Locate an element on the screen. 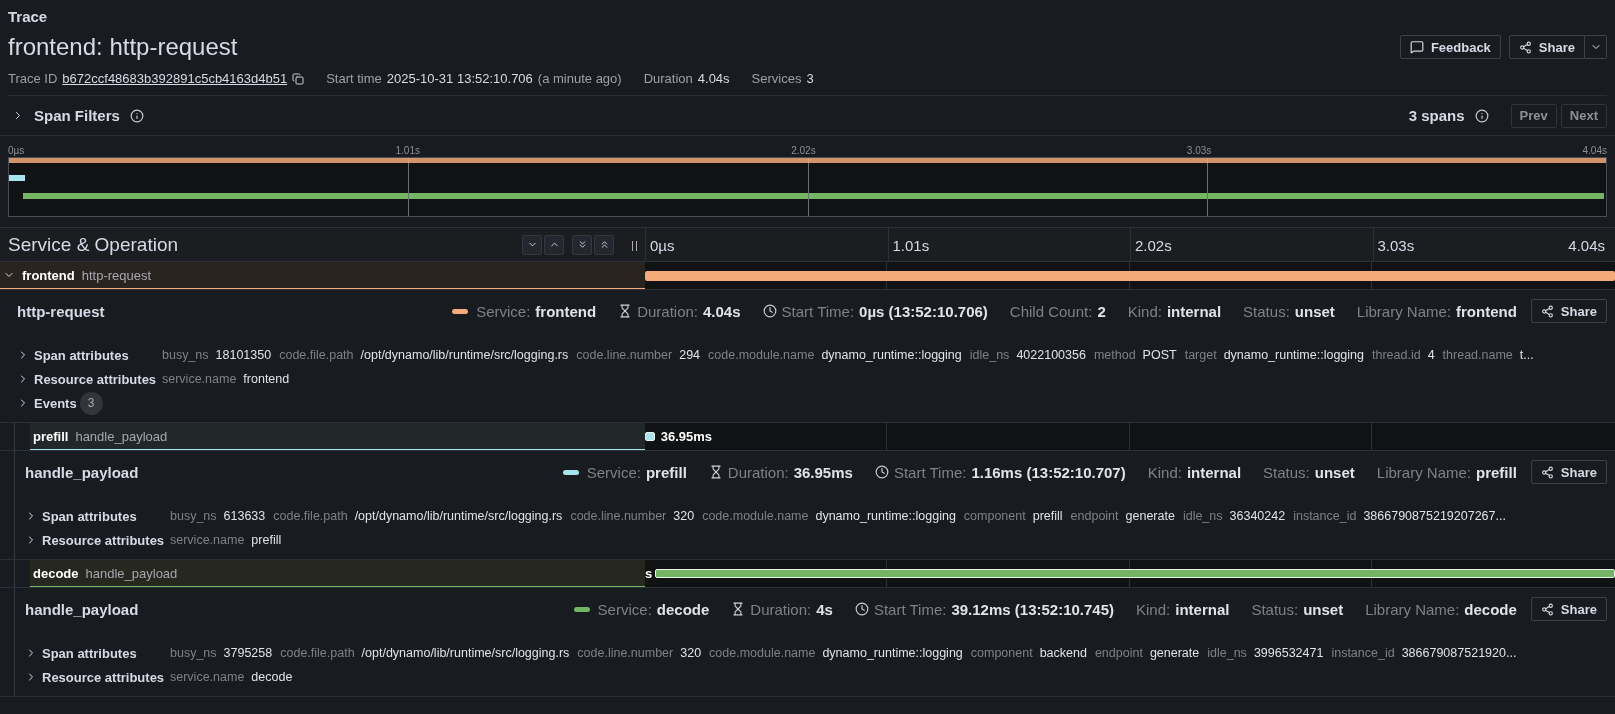  share-menu-button is located at coordinates (1596, 47).